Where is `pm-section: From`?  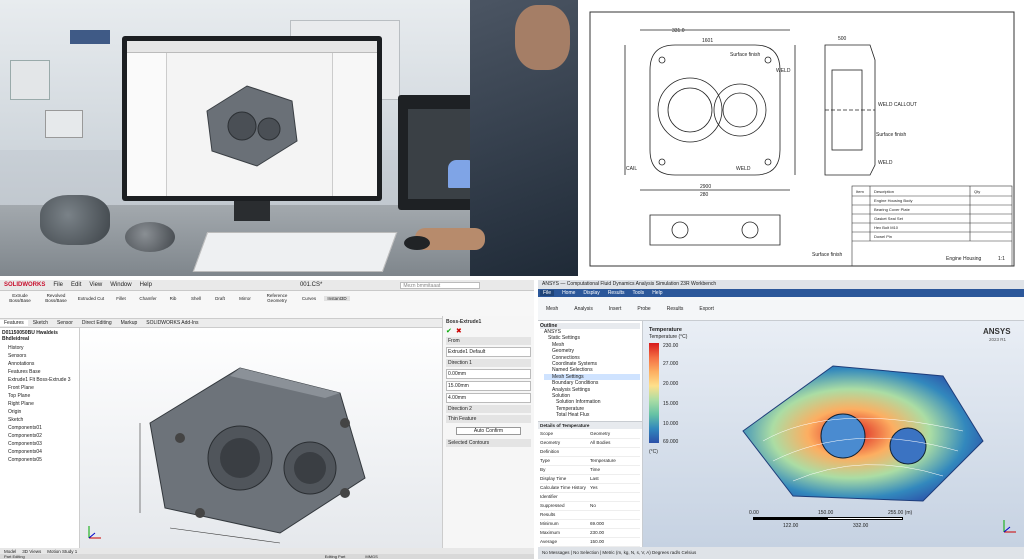
pm-section: From is located at coordinates (488, 341).